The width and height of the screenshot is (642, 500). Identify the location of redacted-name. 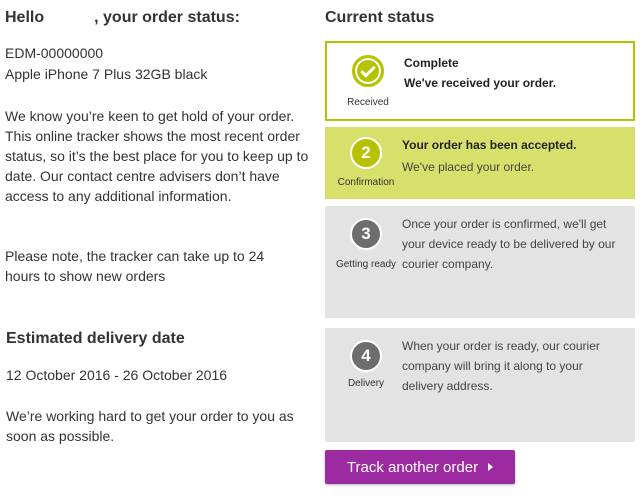
(69, 17).